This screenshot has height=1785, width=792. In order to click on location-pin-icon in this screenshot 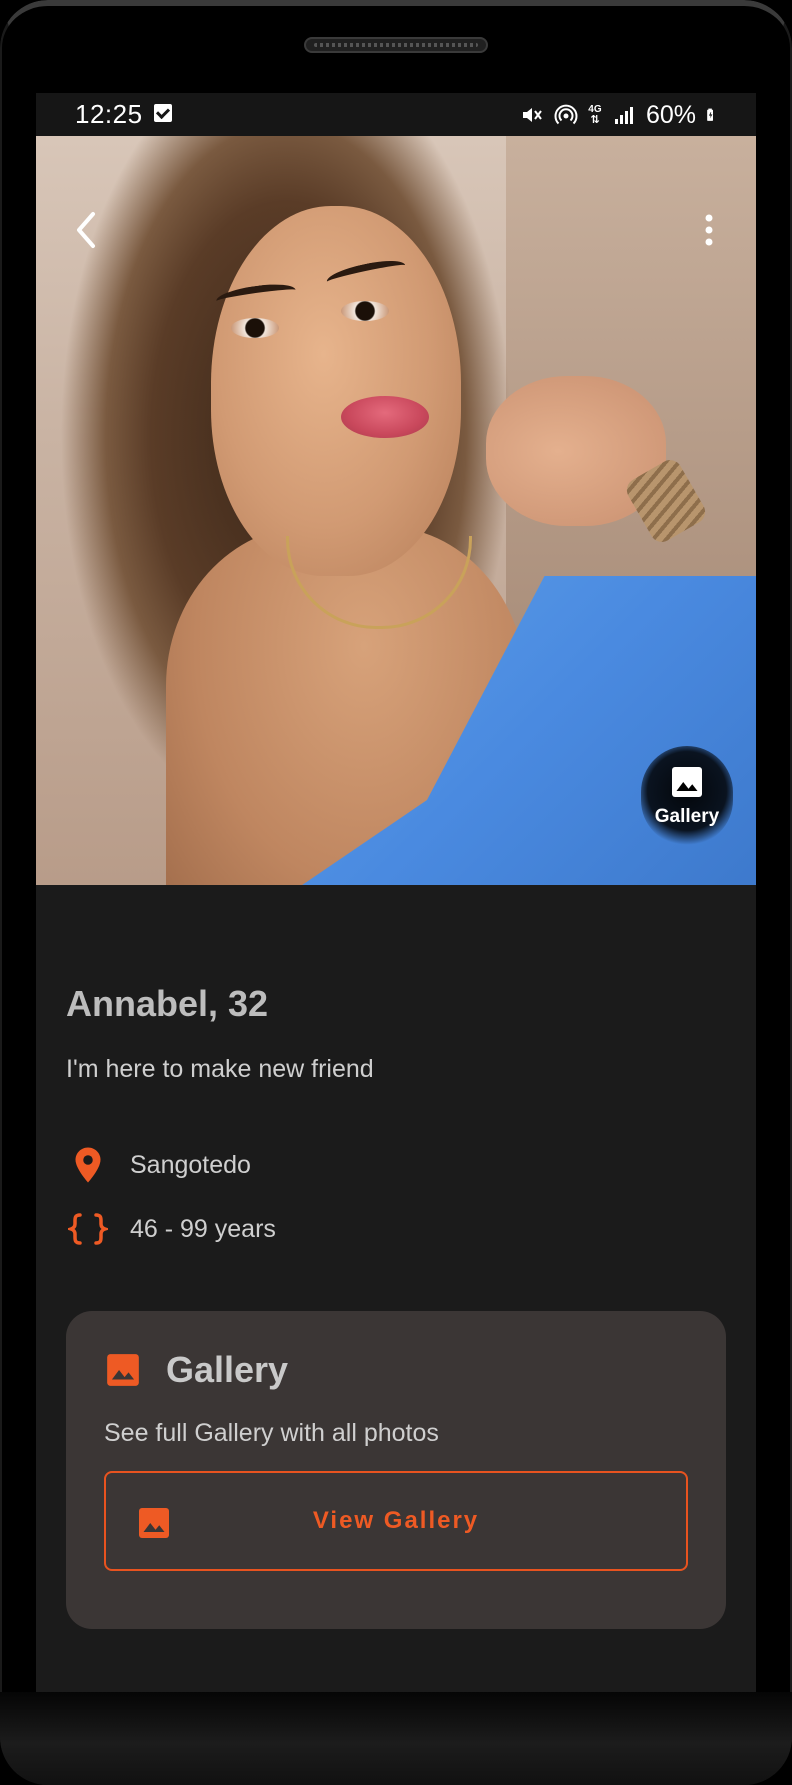, I will do `click(88, 1165)`.